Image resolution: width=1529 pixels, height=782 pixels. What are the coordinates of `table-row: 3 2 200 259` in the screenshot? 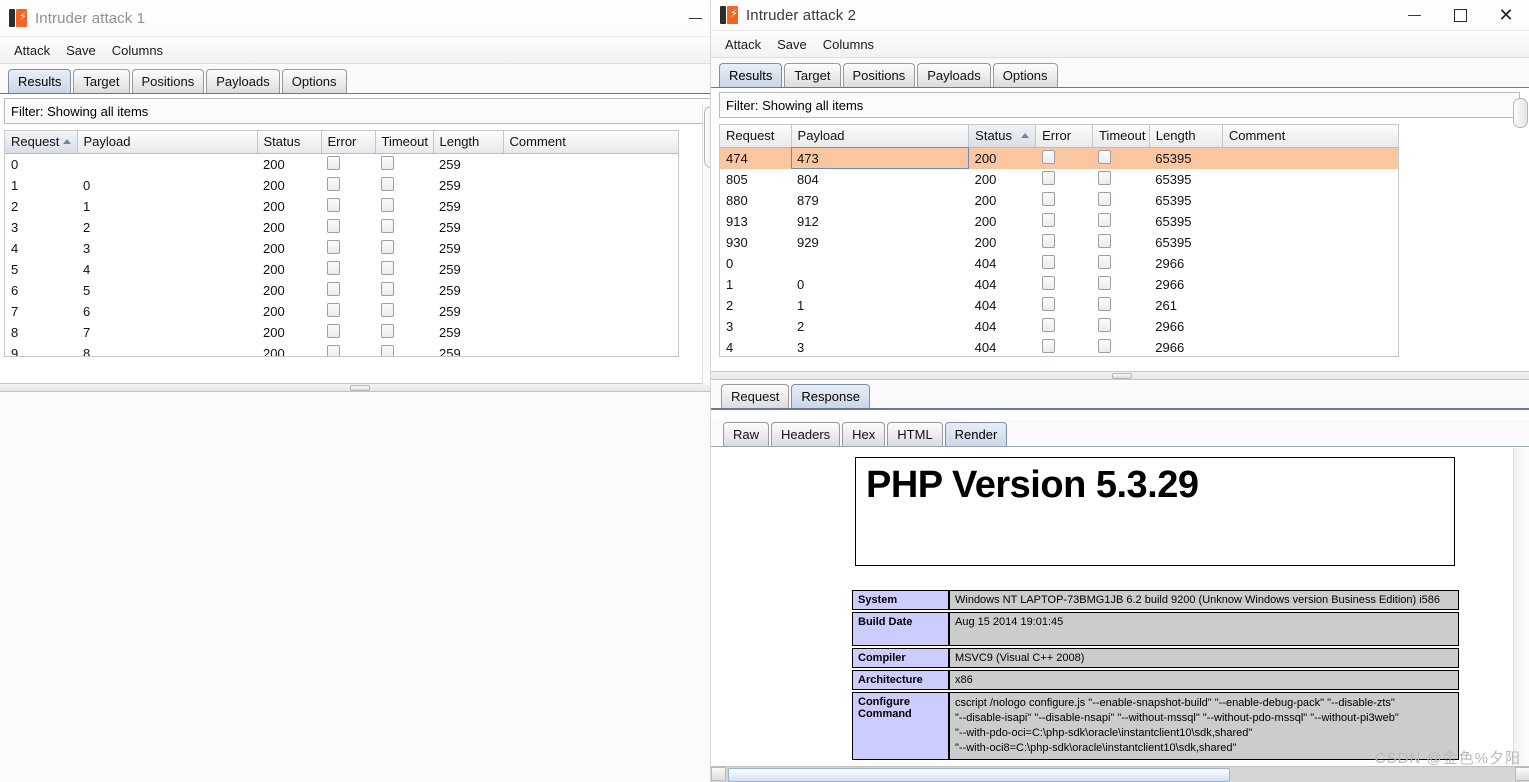 It's located at (341, 227).